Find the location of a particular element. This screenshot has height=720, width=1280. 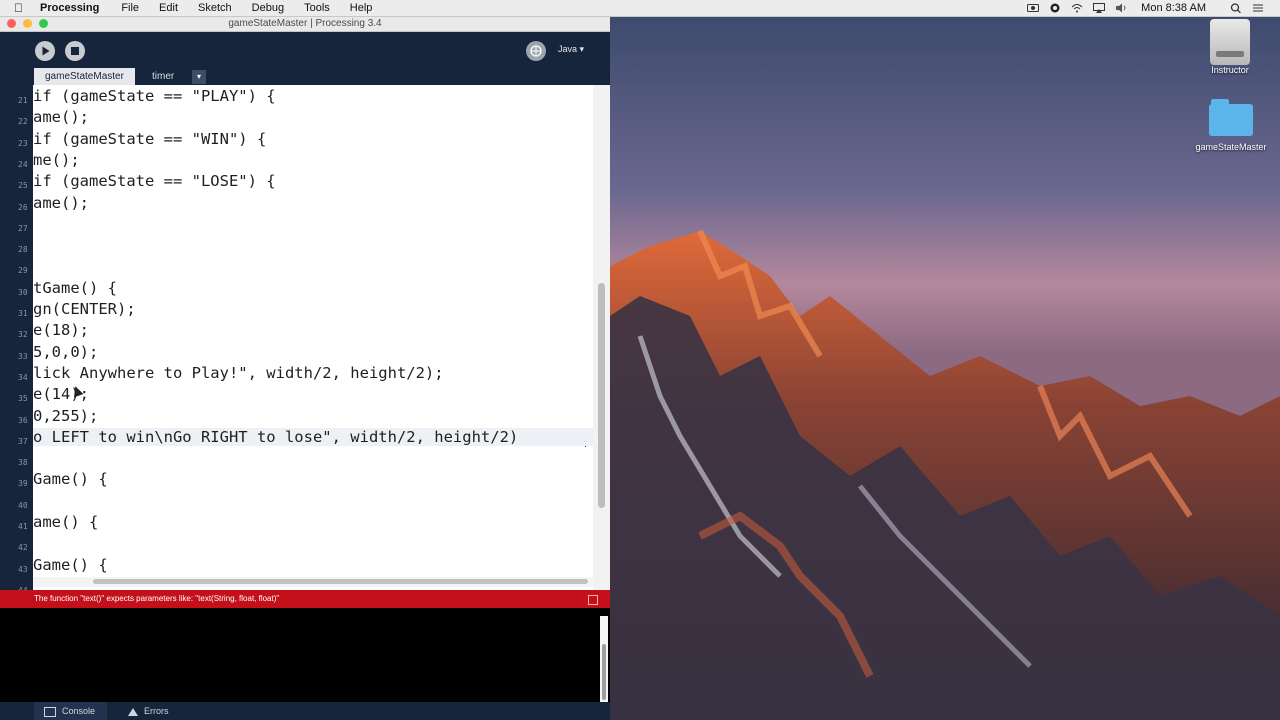

window-title: gameStateMaster | Processing 3.4 is located at coordinates (305, 23).